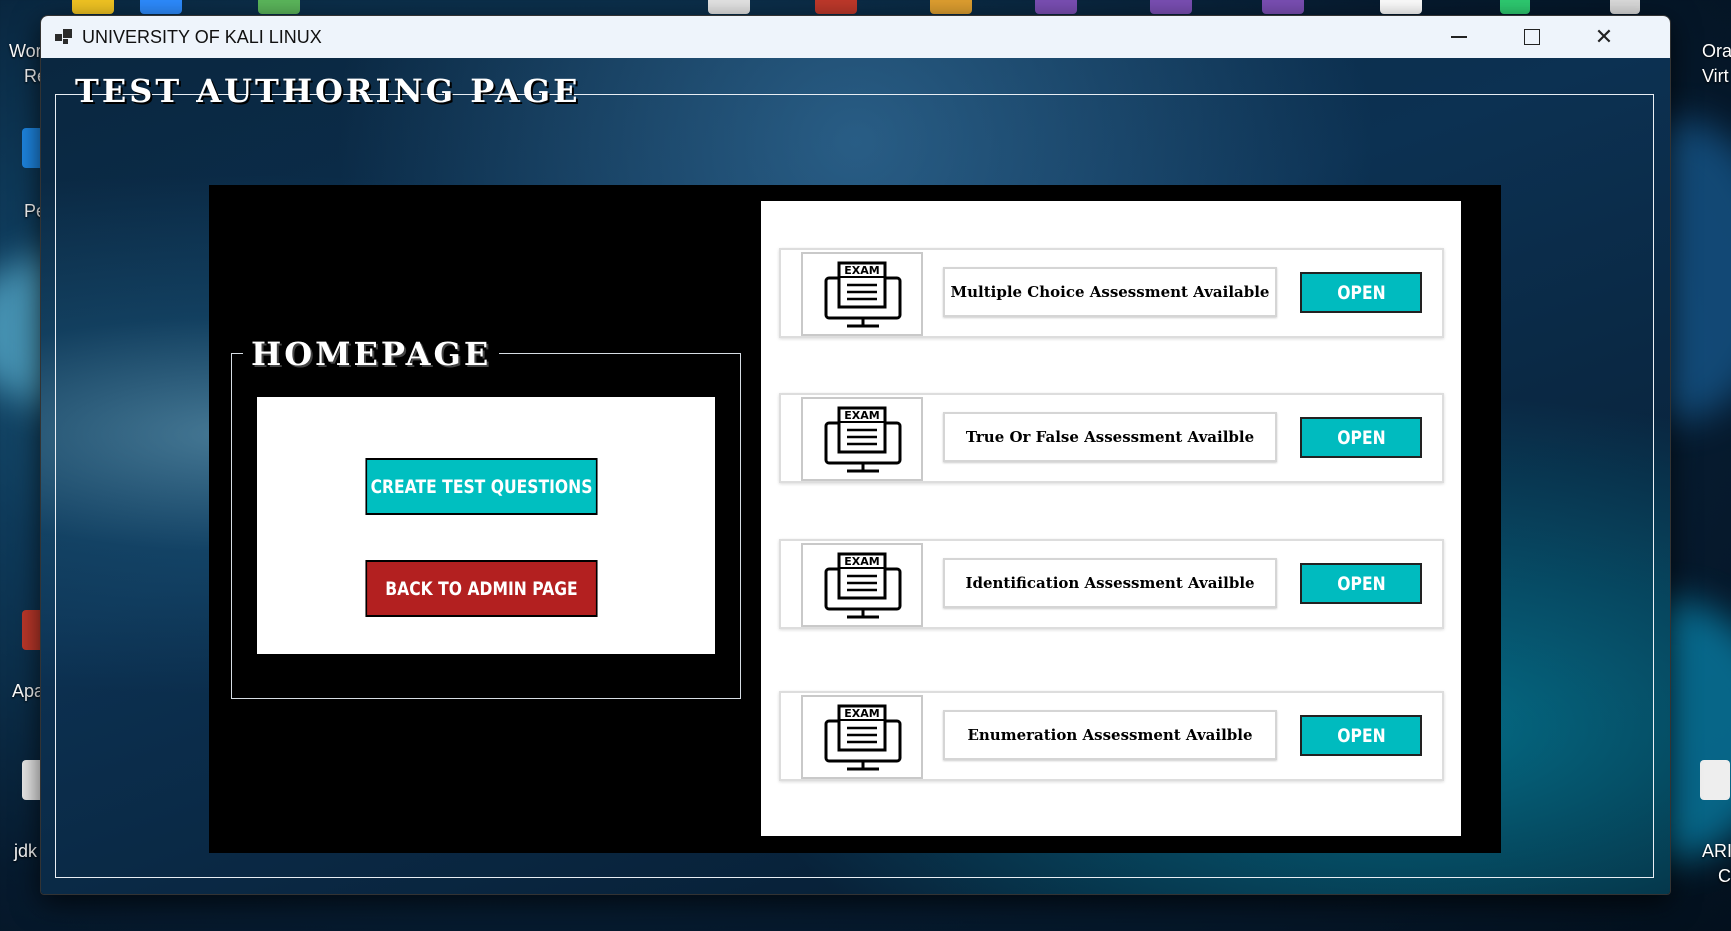  Describe the element at coordinates (1716, 851) in the screenshot. I see `desktop-label: ARI` at that location.